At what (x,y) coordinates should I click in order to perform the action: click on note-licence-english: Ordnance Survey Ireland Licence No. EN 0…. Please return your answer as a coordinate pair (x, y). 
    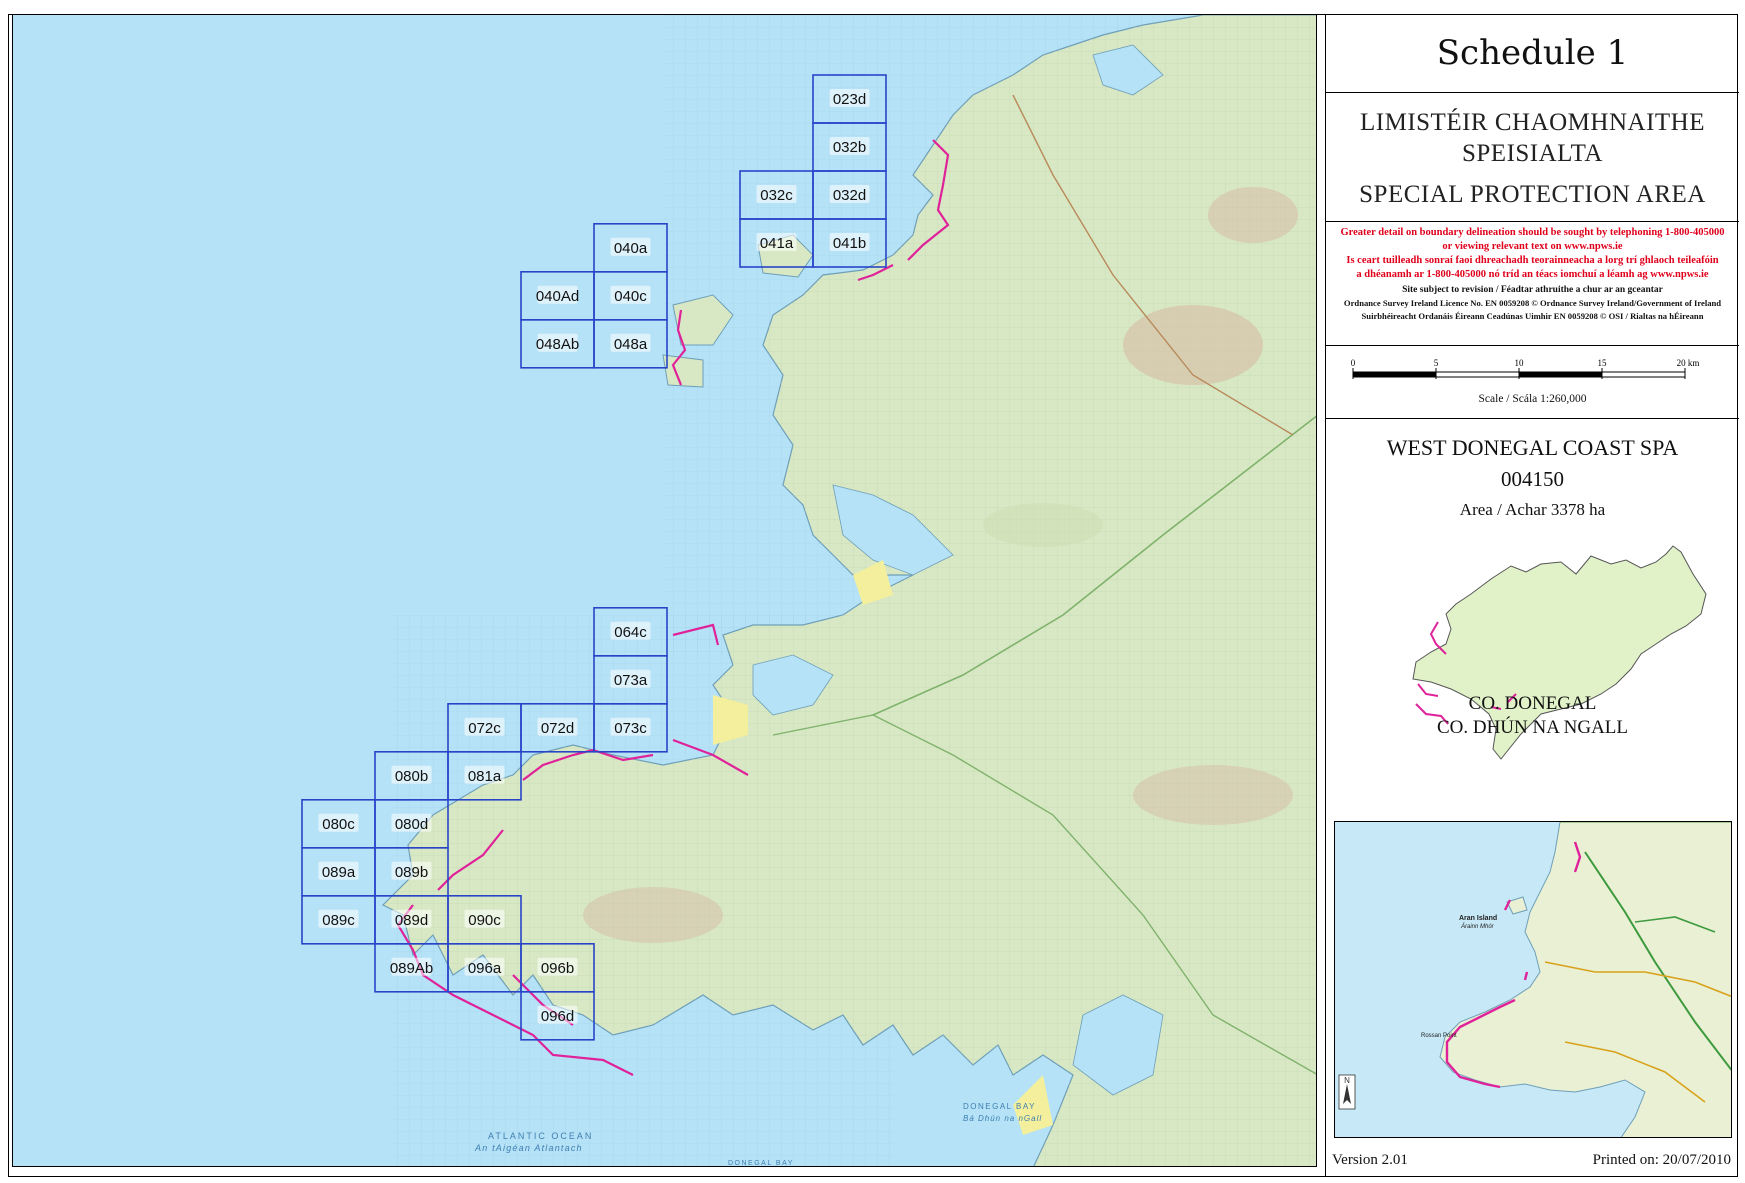
    Looking at the image, I should click on (1532, 303).